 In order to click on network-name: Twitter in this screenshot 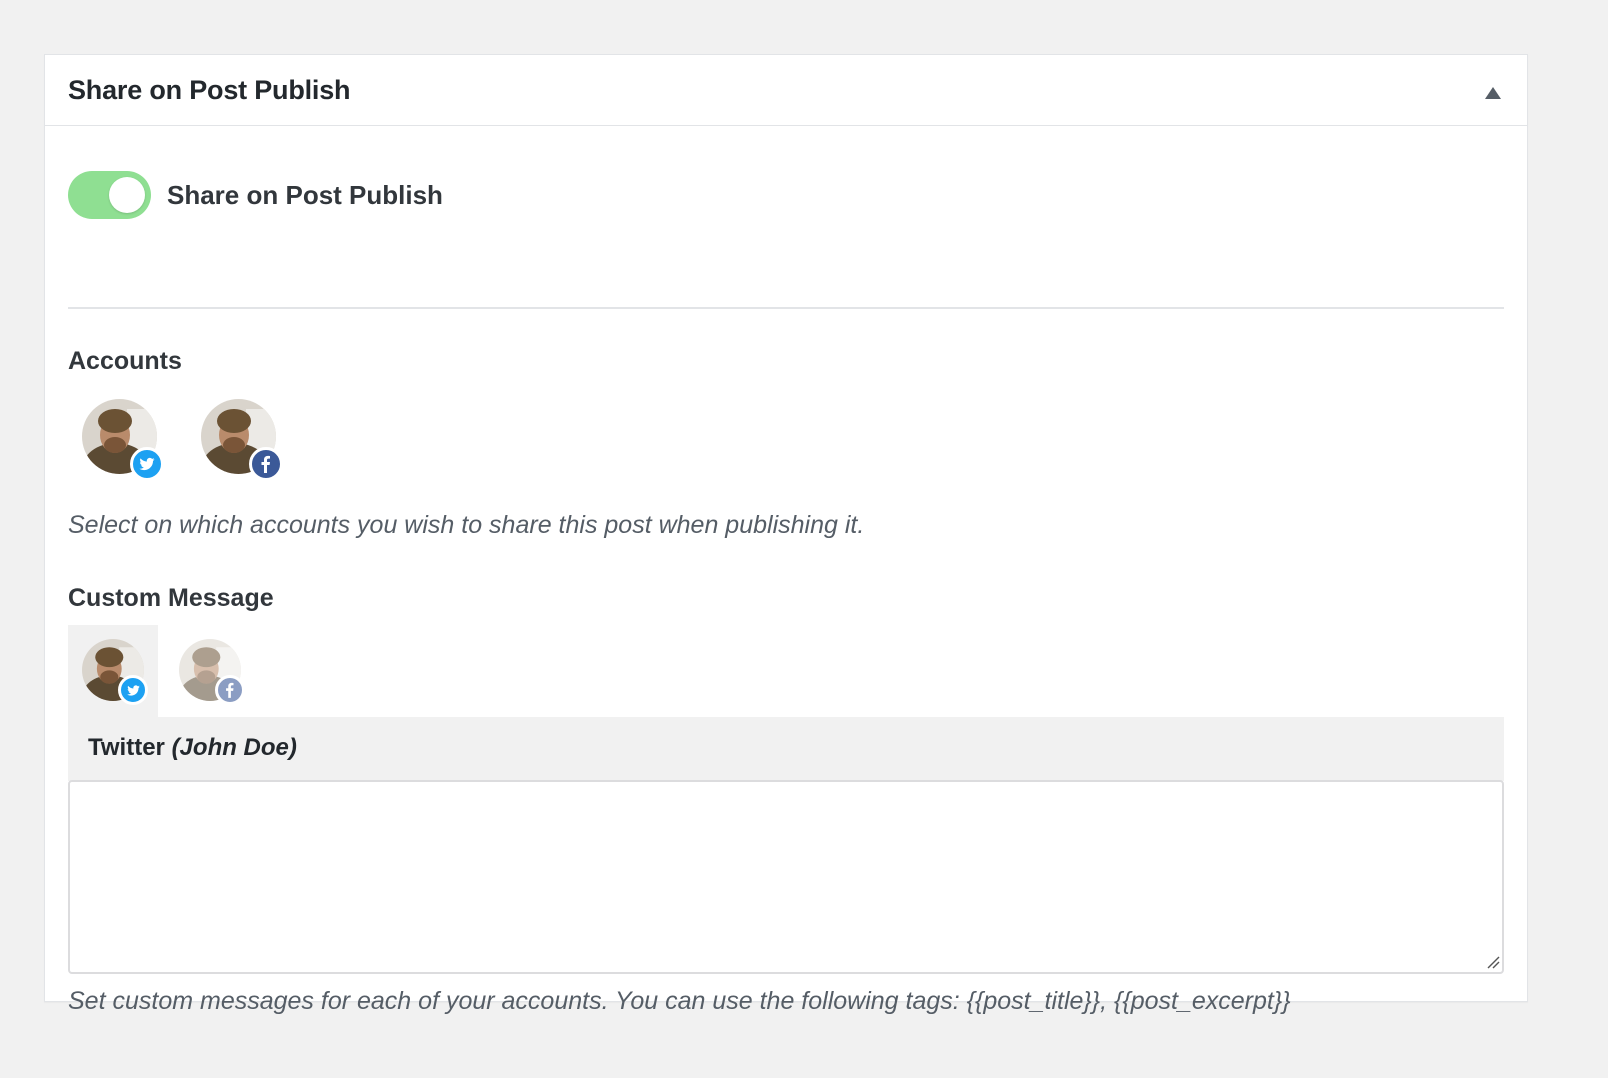, I will do `click(126, 747)`.